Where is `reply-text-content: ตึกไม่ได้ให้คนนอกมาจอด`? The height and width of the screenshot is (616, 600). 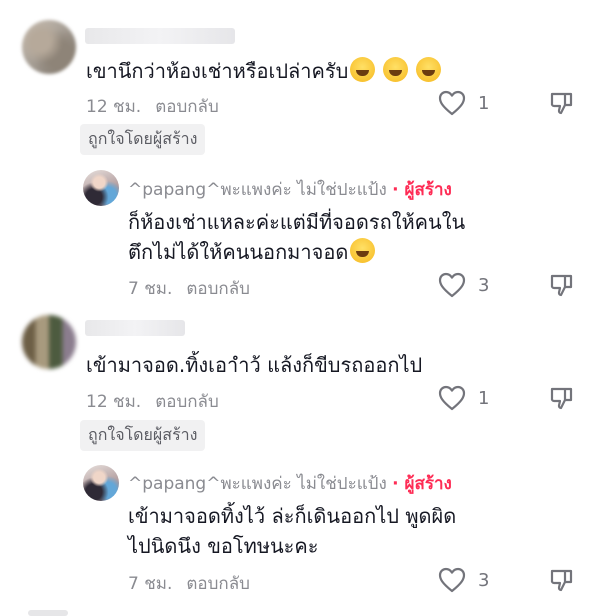
reply-text-content: ตึกไม่ได้ให้คนนอกมาจอด is located at coordinates (238, 252).